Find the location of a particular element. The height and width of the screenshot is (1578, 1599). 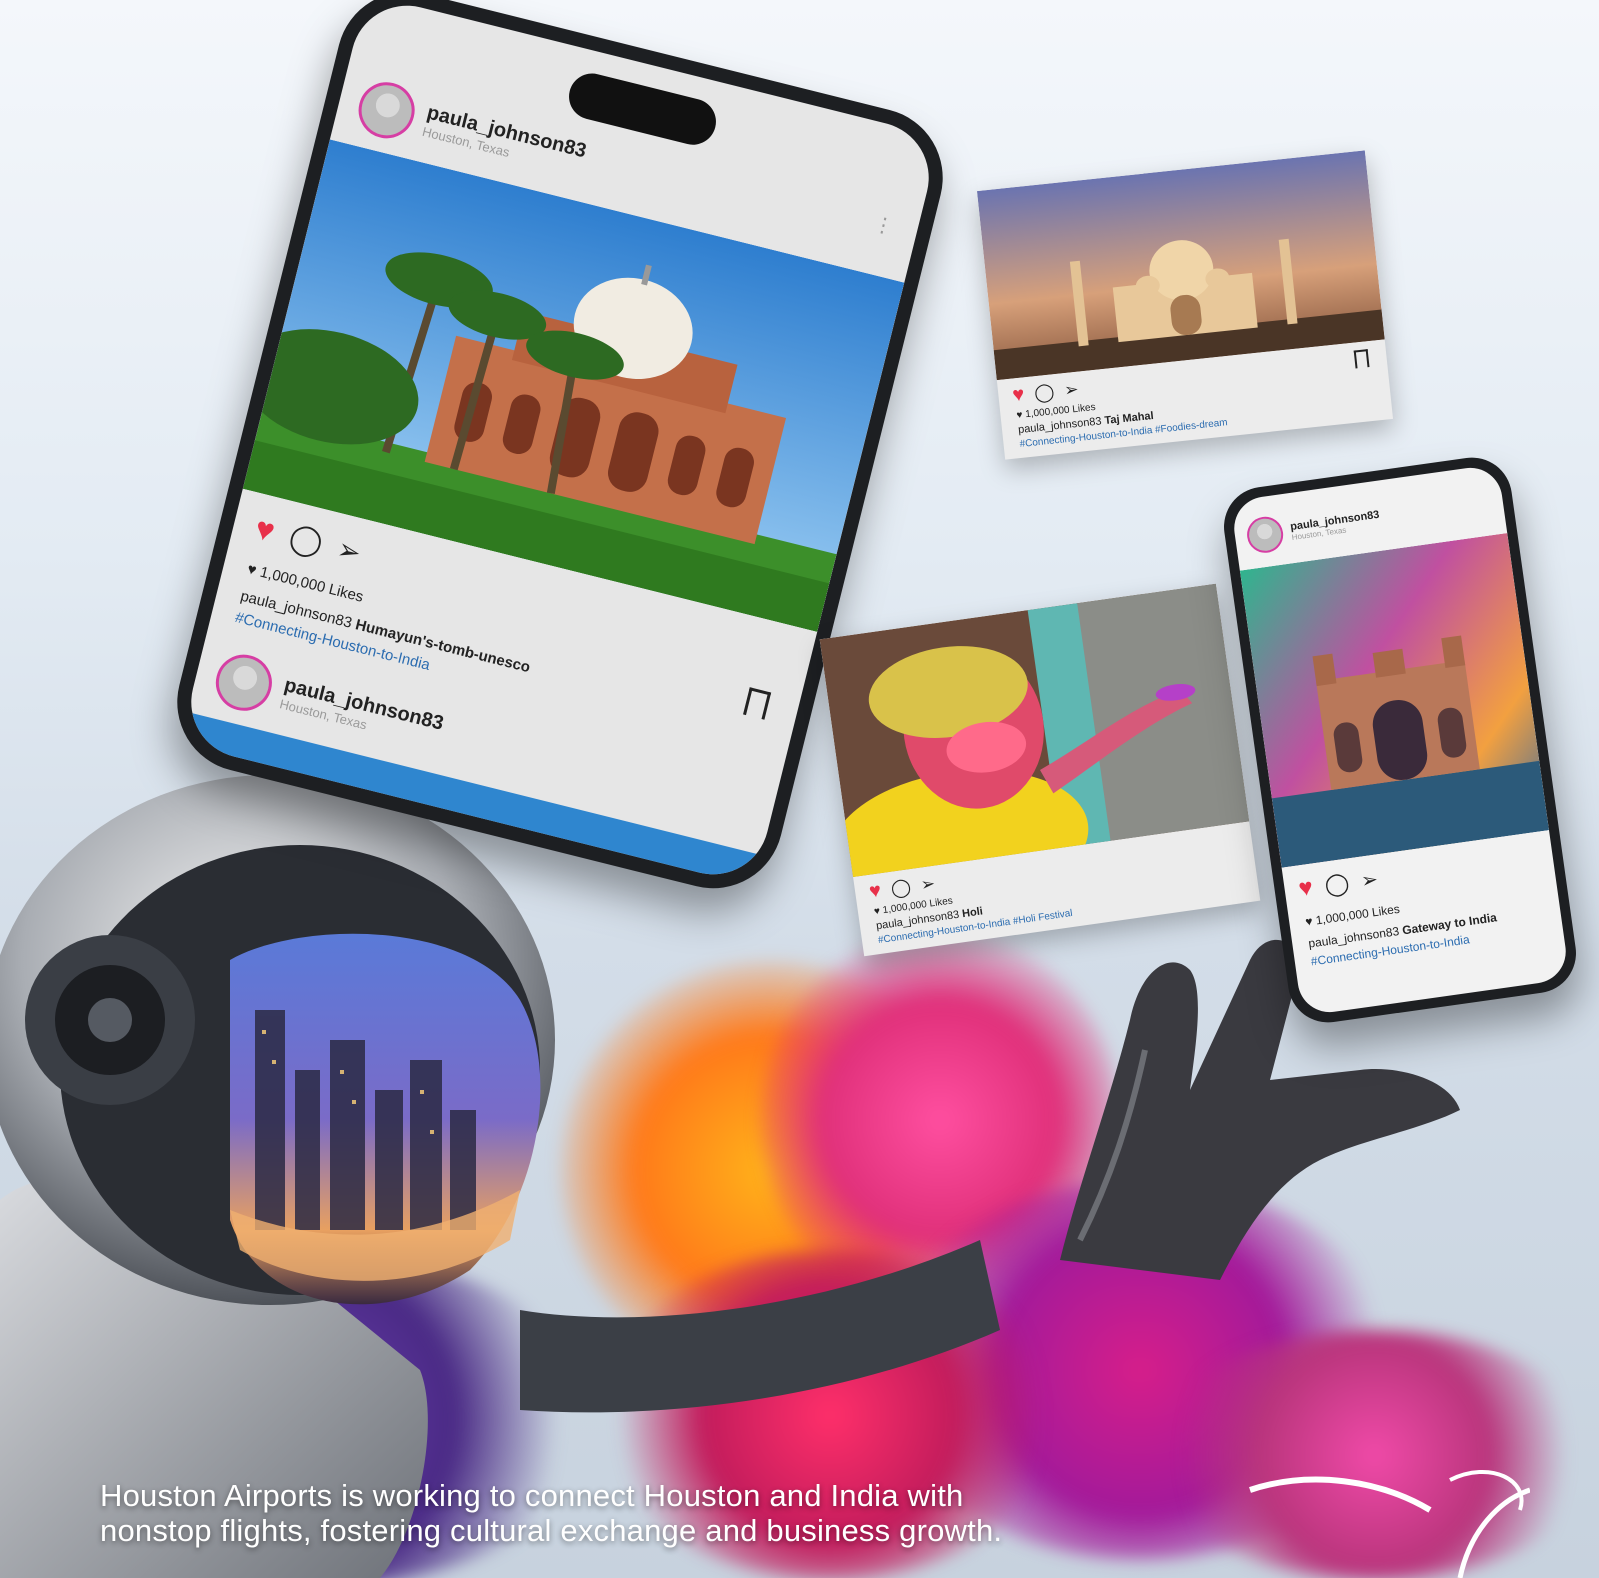

post-header: paula_johnson83 Houston, Texas is located at coordinates (1313, 528).